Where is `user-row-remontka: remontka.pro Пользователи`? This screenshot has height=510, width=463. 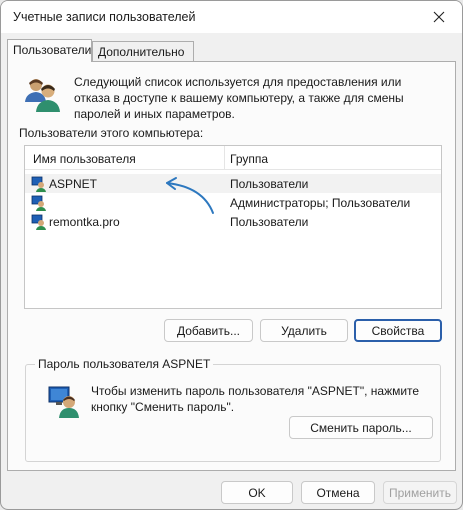
user-row-remontka: remontka.pro Пользователи is located at coordinates (233, 221).